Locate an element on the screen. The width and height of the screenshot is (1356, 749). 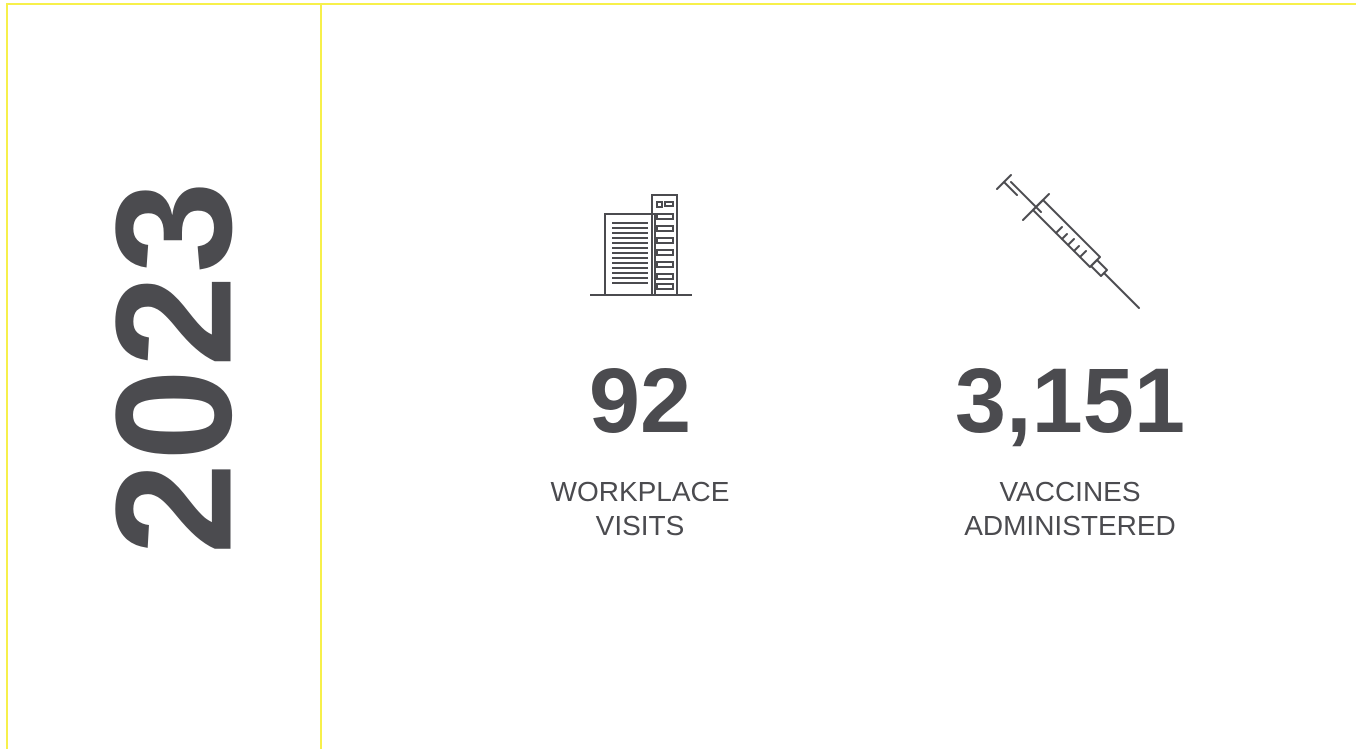
vaccines-administered-label-line1: VACCINES is located at coordinates (1070, 491).